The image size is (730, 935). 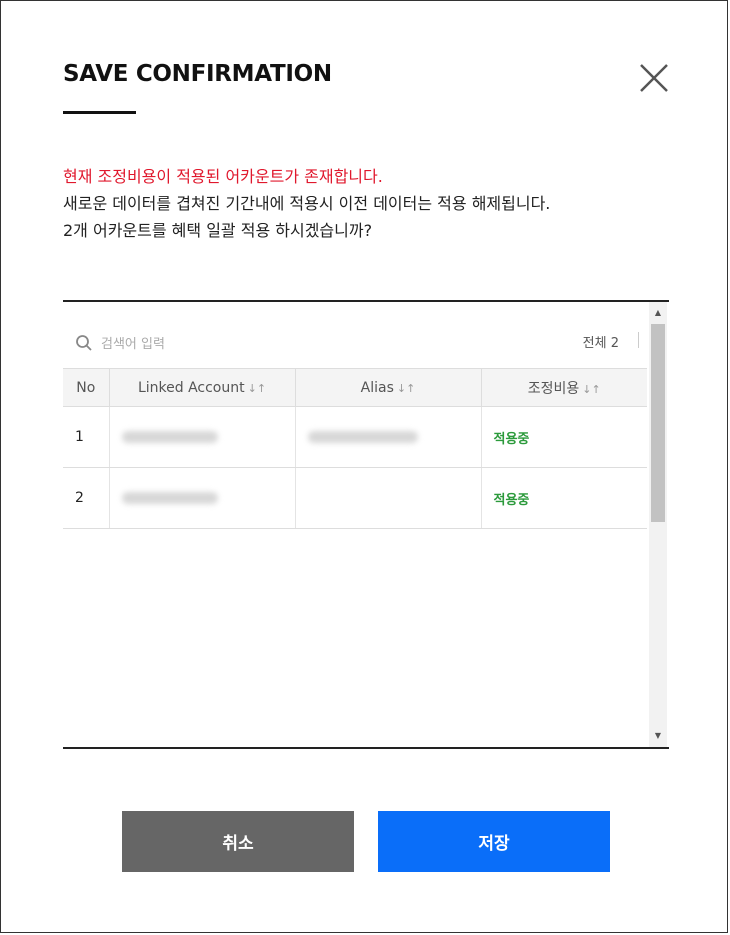 I want to click on close-icon, so click(x=654, y=78).